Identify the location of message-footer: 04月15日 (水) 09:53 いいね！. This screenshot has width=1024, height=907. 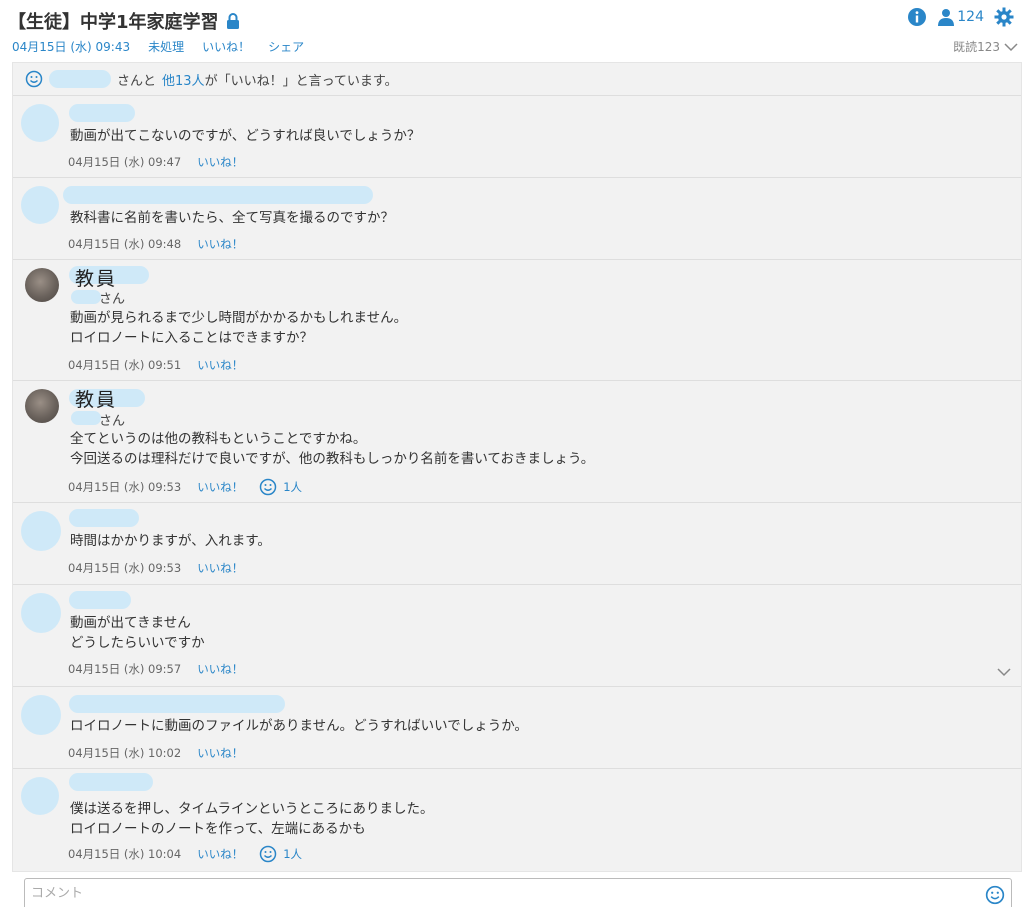
(155, 568).